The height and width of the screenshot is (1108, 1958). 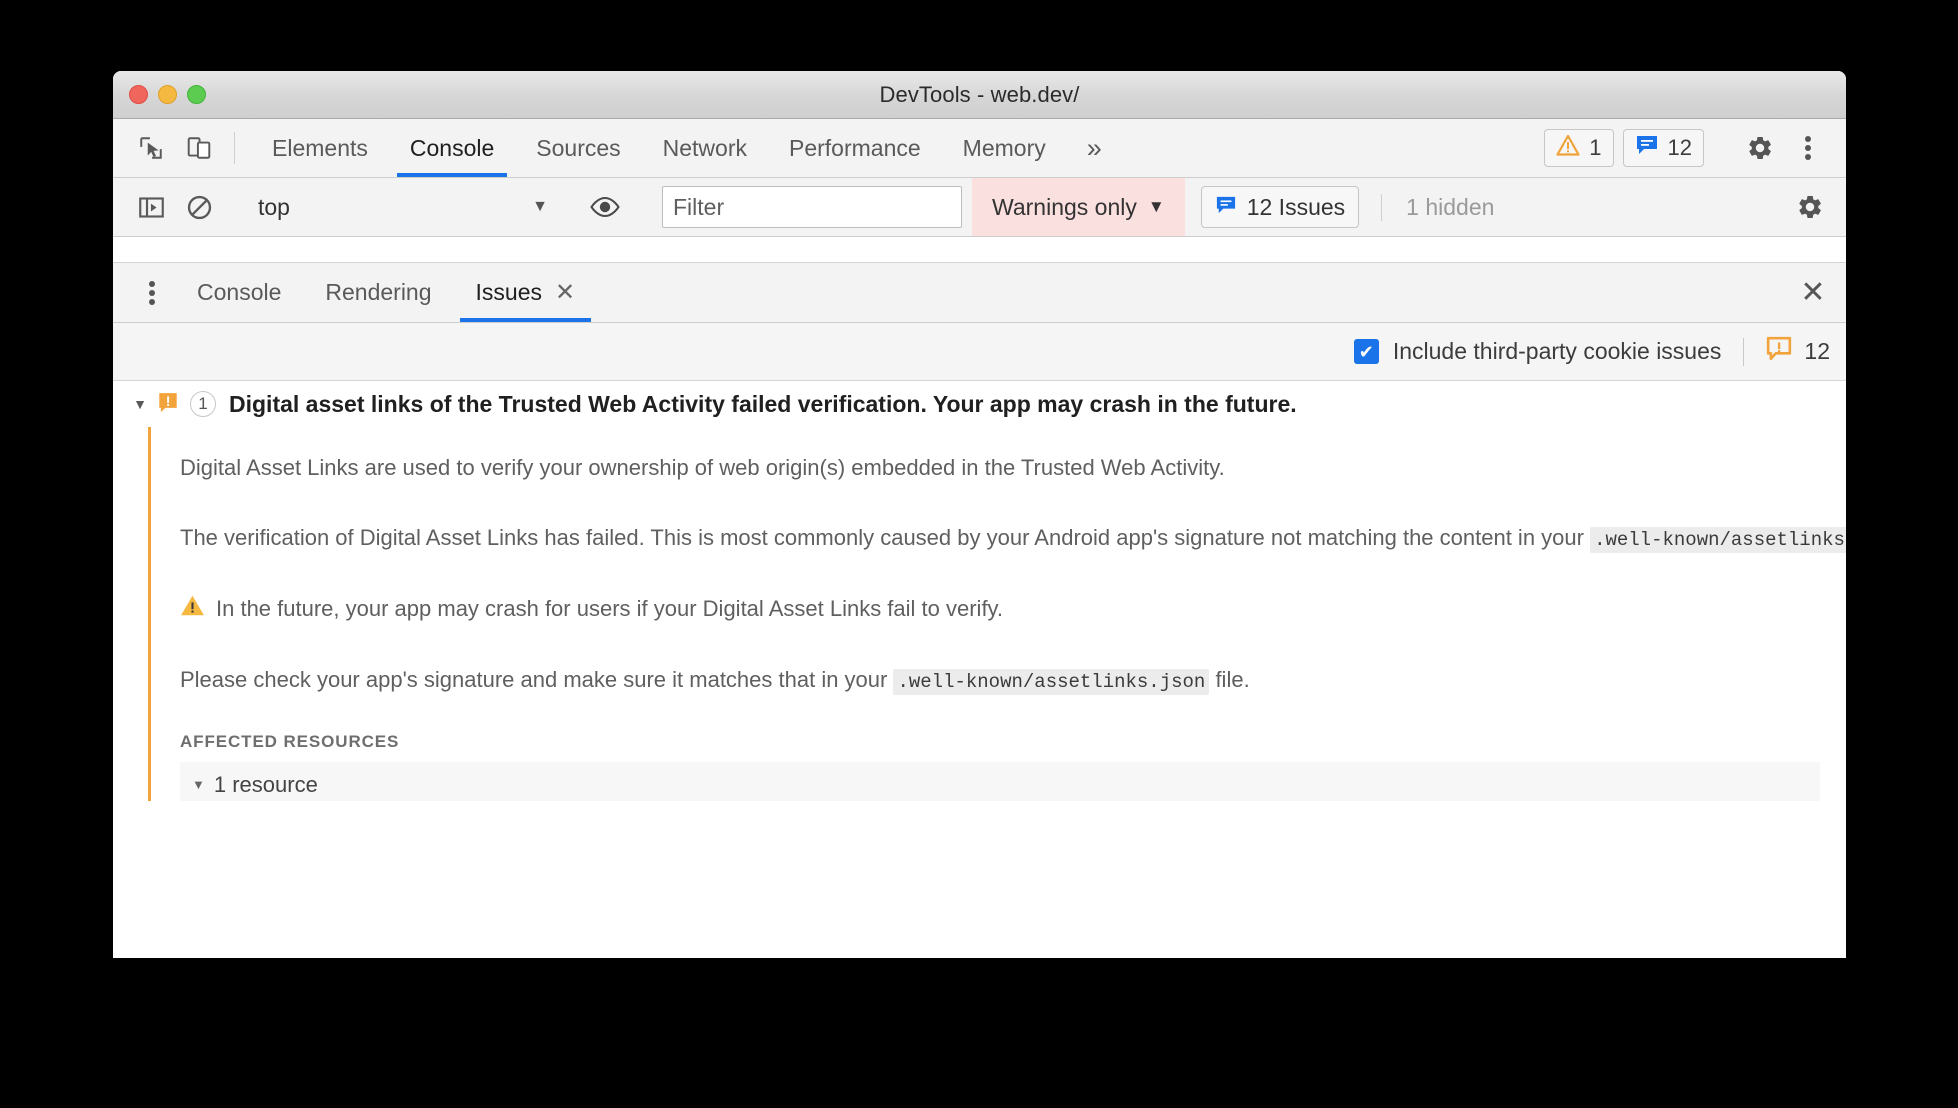 I want to click on clear-console-icon, so click(x=199, y=207).